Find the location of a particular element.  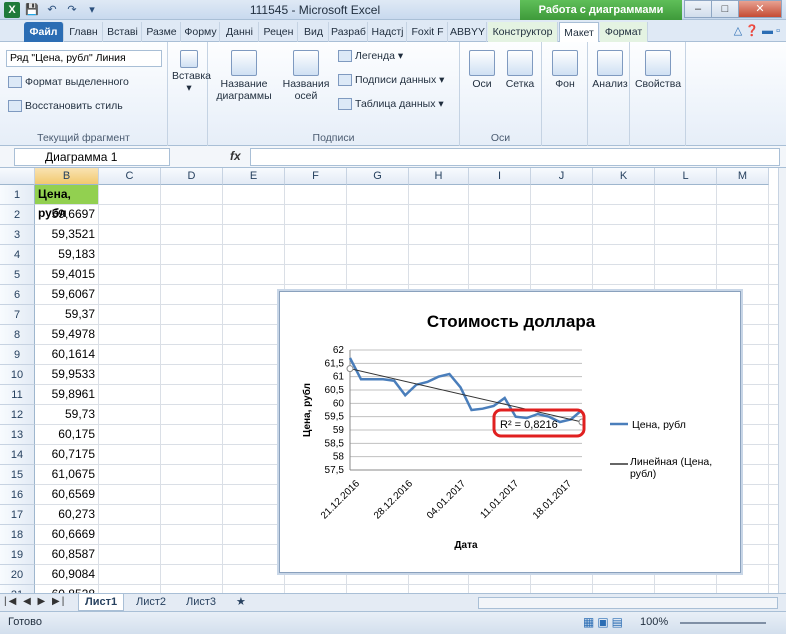

sheet-tab: Лист1 is located at coordinates (101, 602).